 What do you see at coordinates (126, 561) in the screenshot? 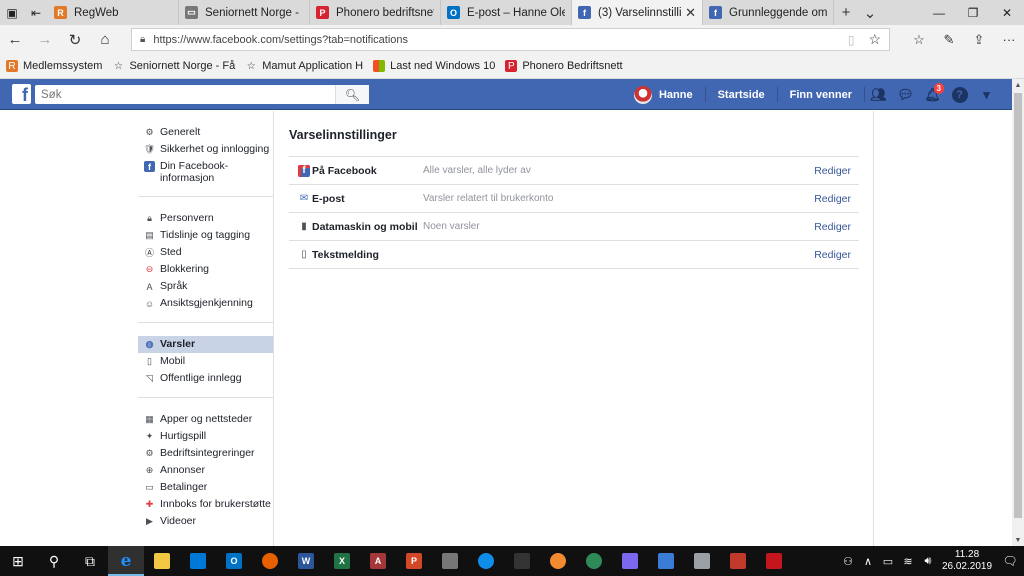
I see `edge-icon: e` at bounding box center [126, 561].